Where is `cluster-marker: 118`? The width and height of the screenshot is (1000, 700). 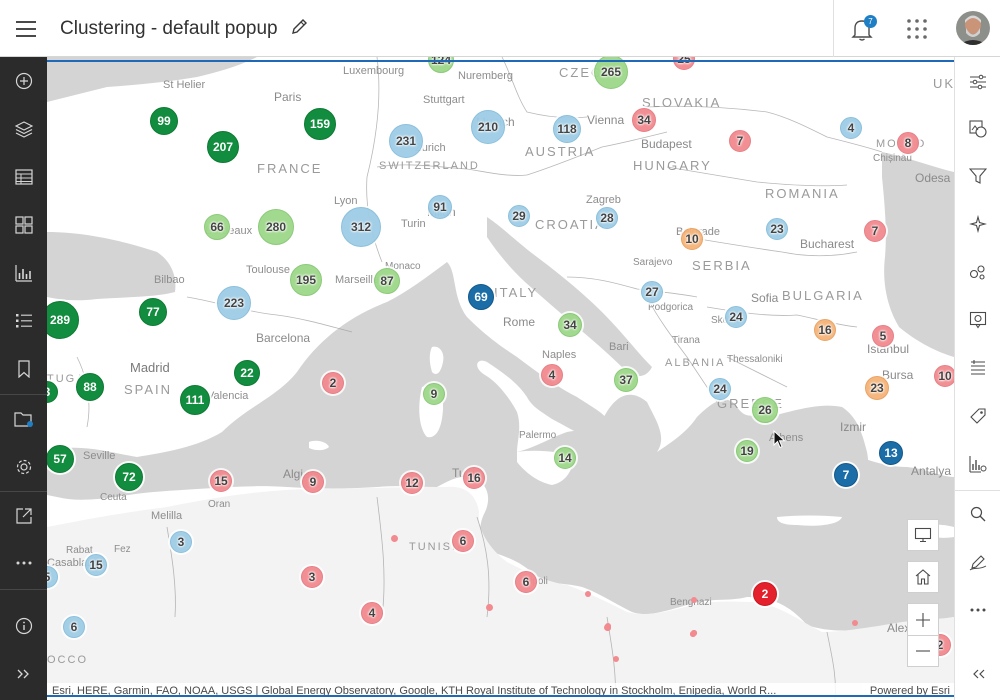 cluster-marker: 118 is located at coordinates (567, 129).